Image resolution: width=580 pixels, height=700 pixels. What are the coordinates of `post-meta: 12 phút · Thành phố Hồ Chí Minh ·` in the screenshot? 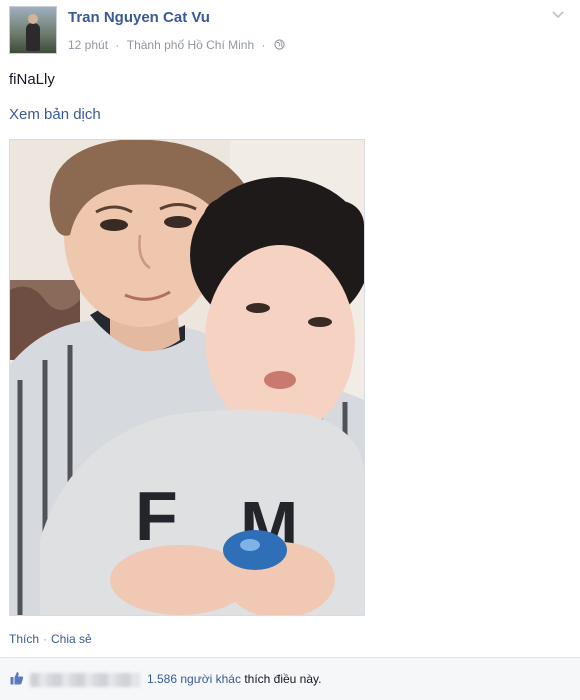 It's located at (176, 44).